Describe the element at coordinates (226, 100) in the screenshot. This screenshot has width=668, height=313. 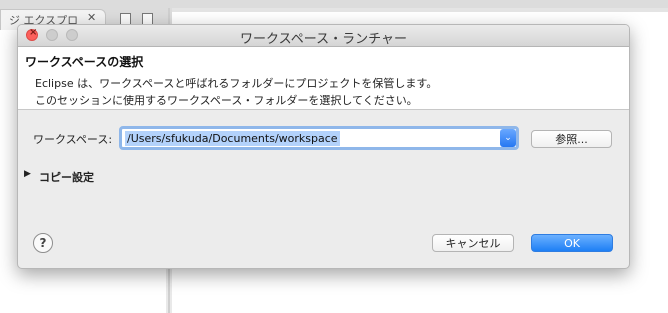
I see `dialog-description-line-2: このセッションに使用するワークスペース・フォルダーを選択してください。` at that location.